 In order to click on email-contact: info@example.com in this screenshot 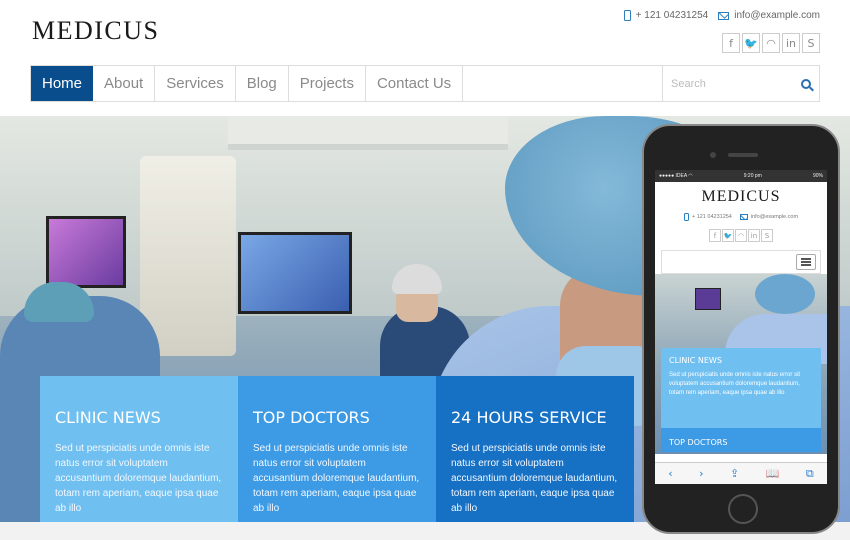, I will do `click(769, 15)`.